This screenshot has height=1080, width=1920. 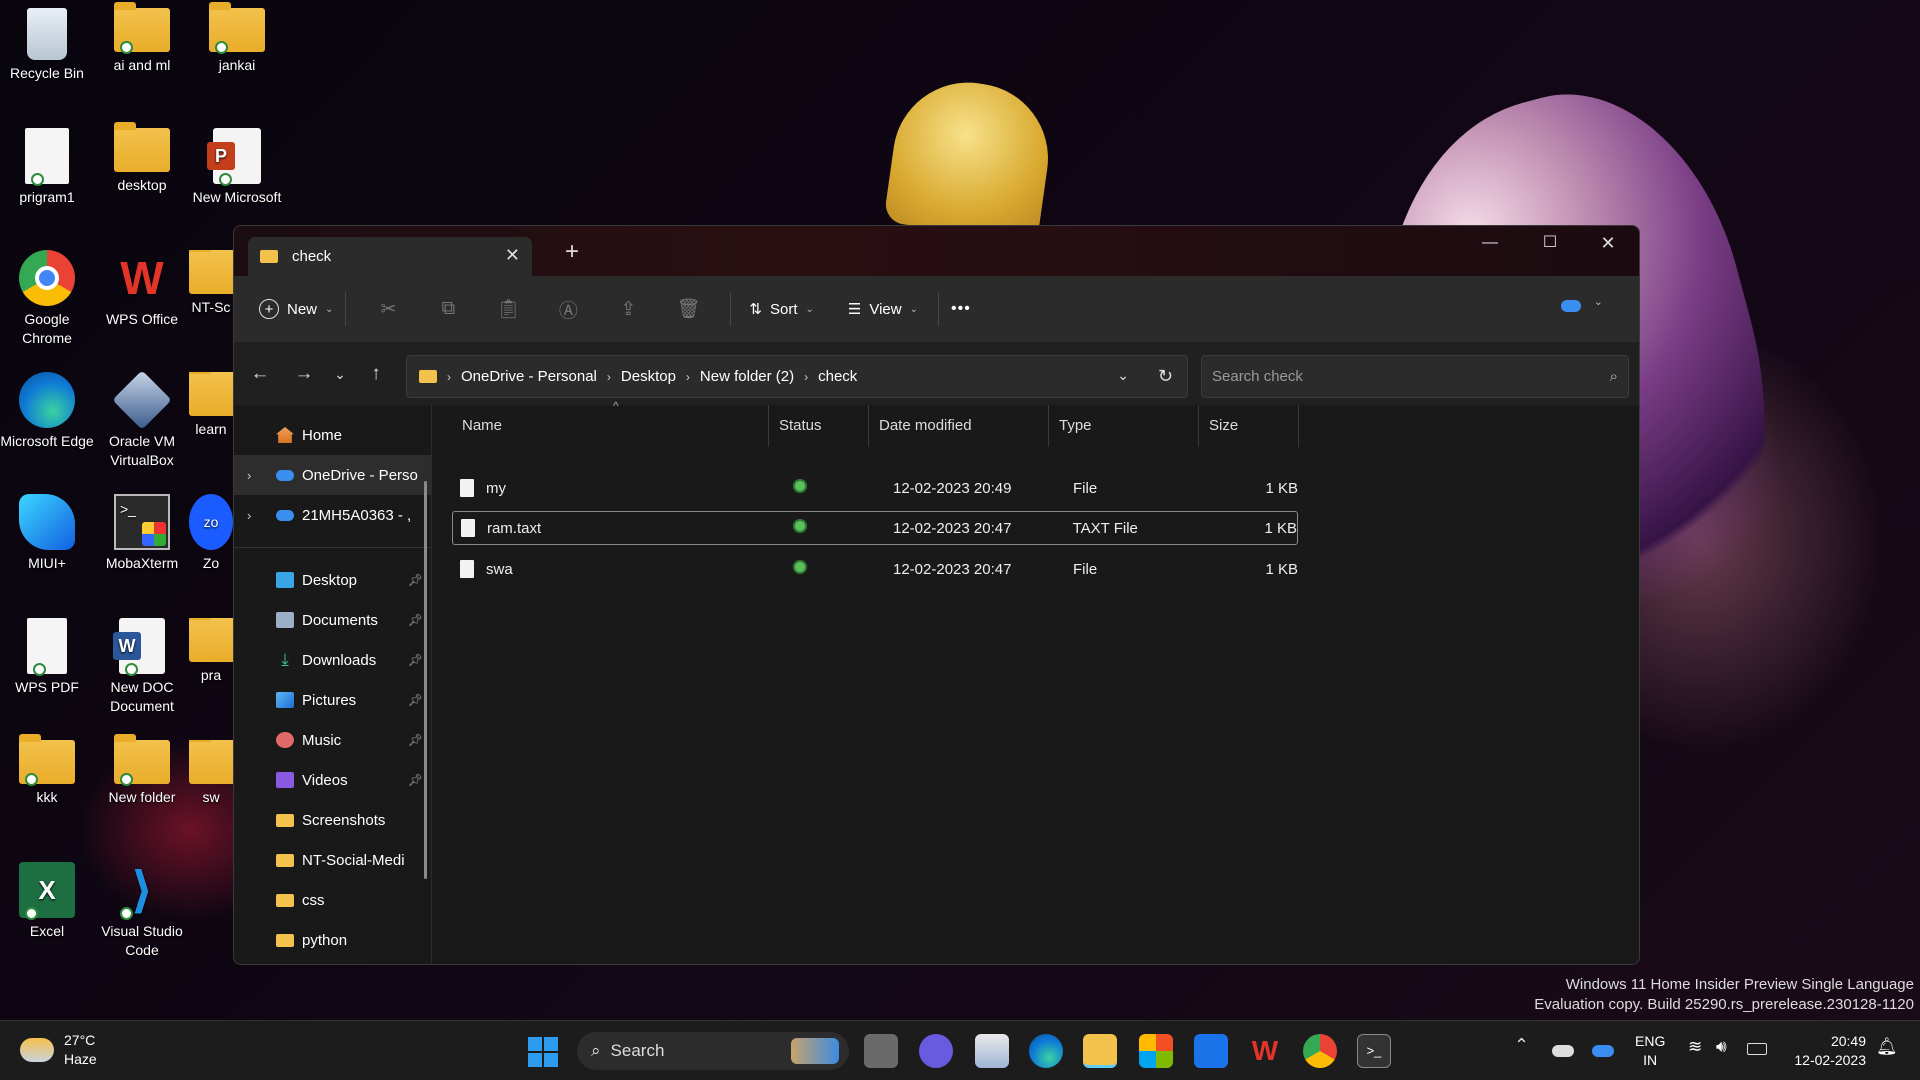 I want to click on column-size: Size, so click(x=1249, y=426).